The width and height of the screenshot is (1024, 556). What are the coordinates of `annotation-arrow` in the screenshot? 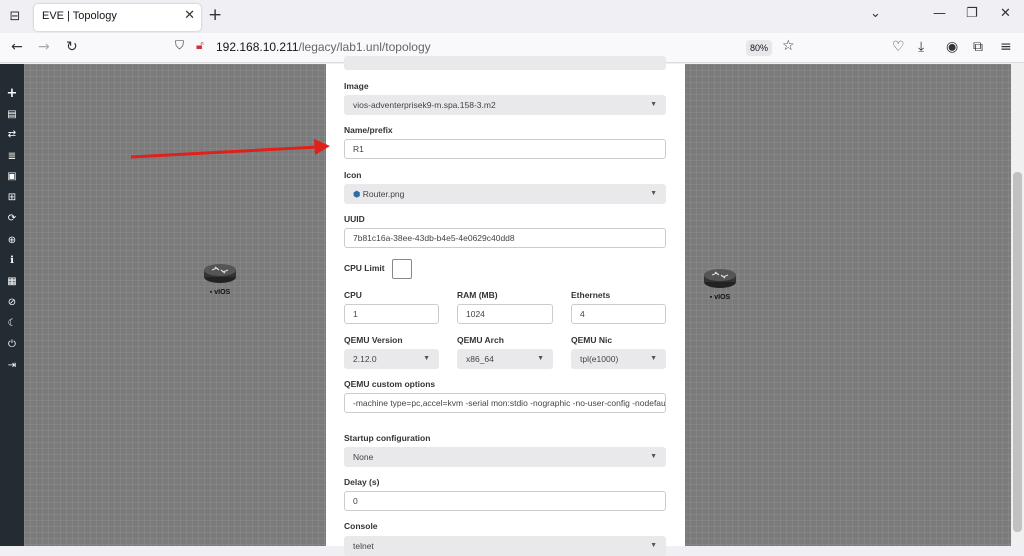 It's located at (230, 149).